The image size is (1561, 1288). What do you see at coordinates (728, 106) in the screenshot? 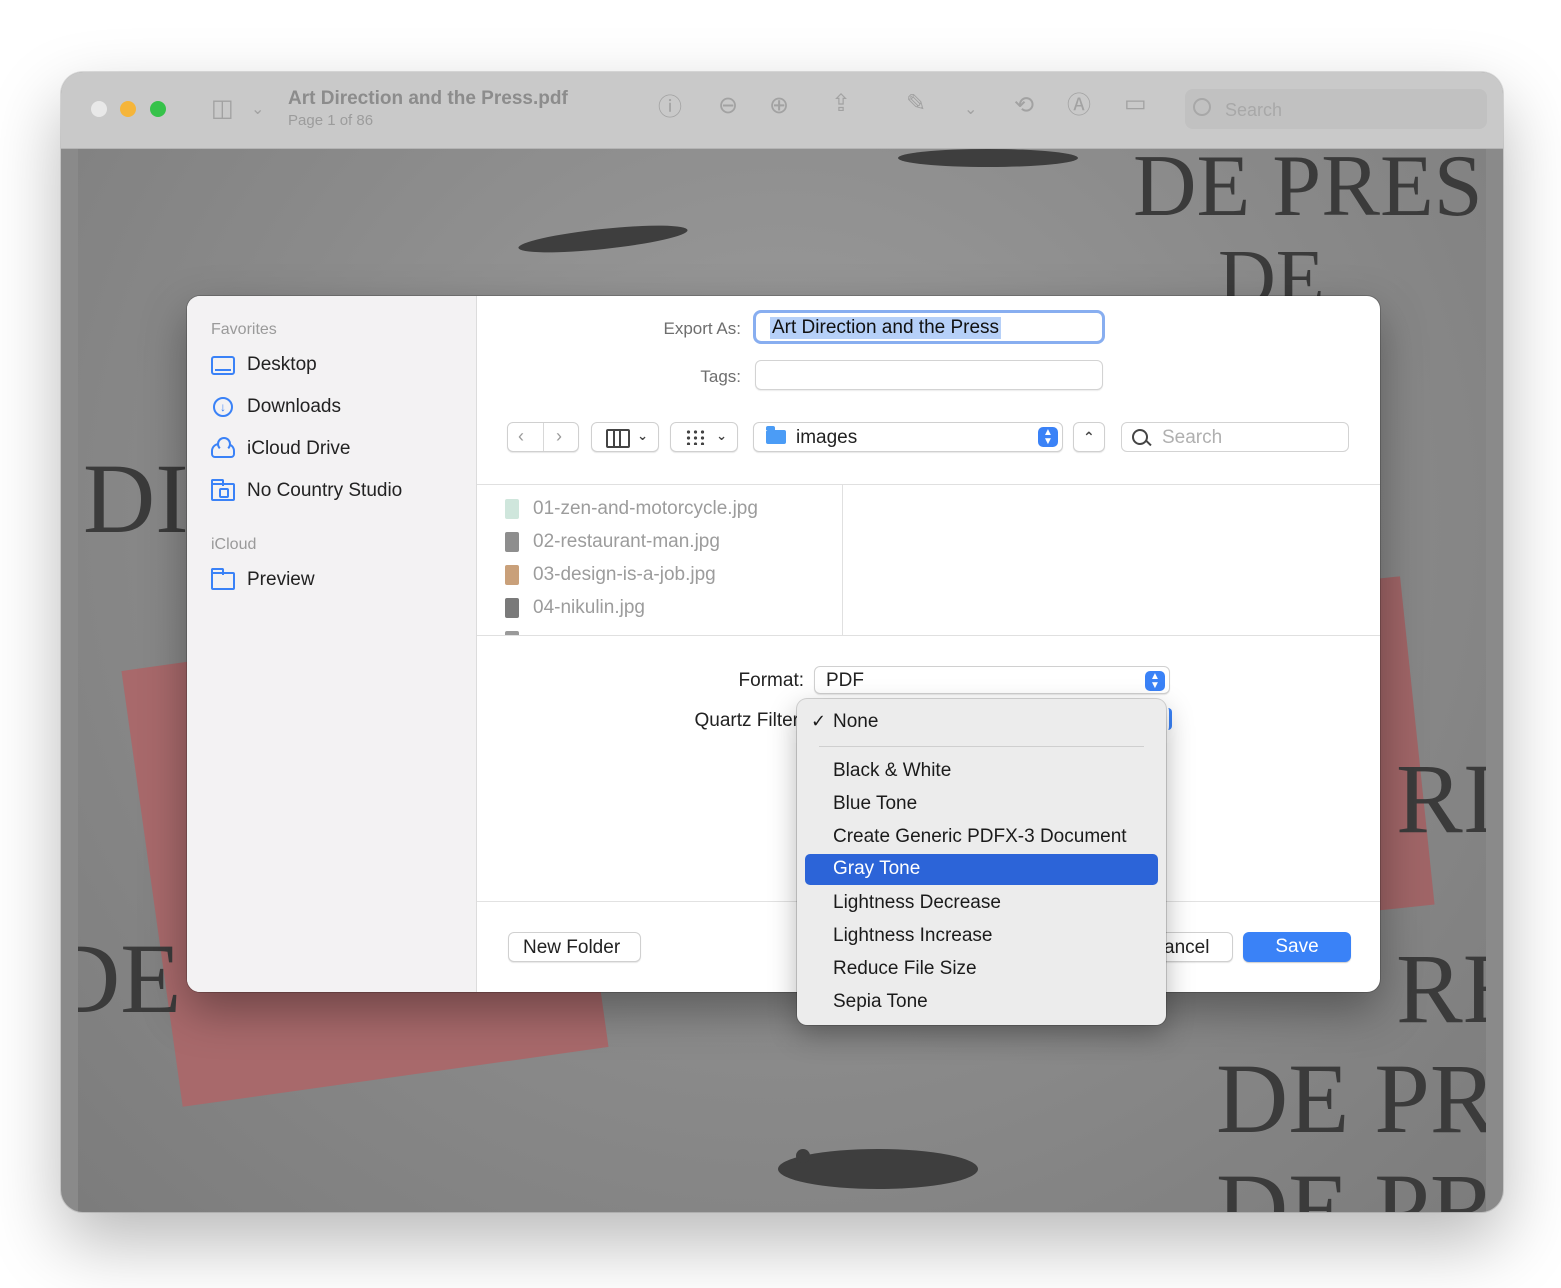
I see `zoom-out-icon: ⊖` at bounding box center [728, 106].